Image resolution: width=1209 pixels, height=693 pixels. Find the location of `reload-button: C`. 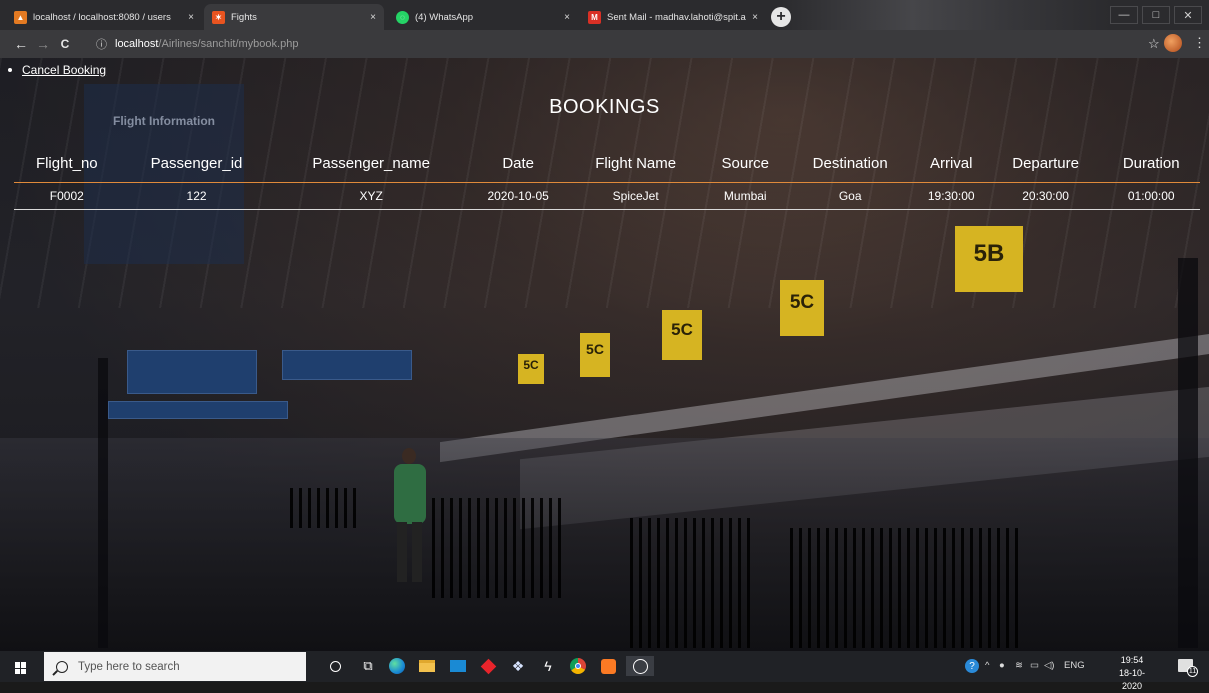

reload-button: C is located at coordinates (65, 44).